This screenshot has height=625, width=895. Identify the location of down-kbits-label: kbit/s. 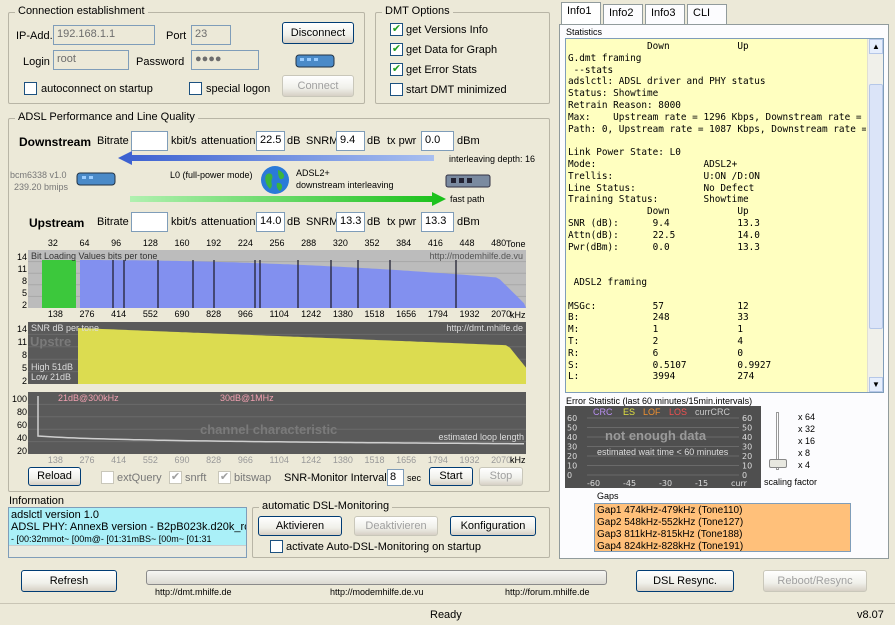
(184, 141).